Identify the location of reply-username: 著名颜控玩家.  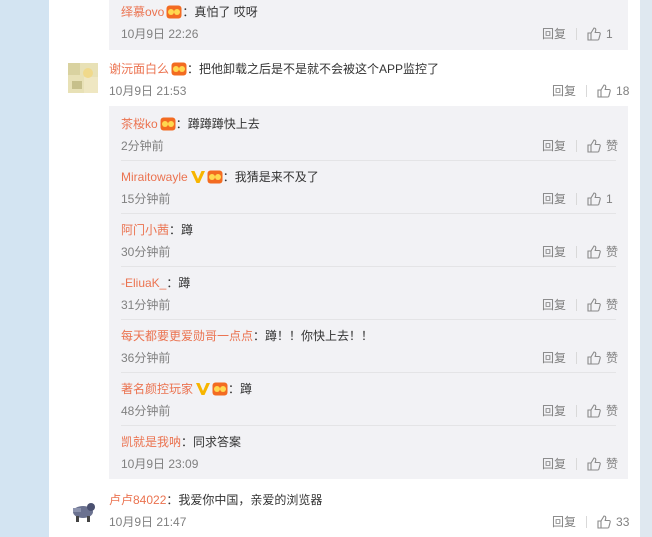
(157, 389).